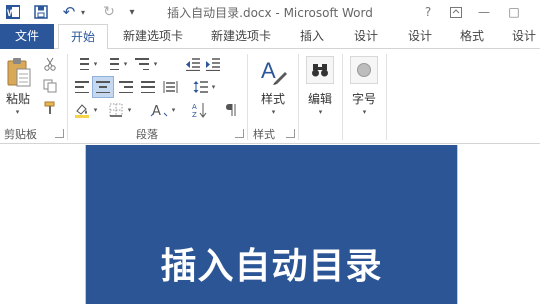  Describe the element at coordinates (320, 70) in the screenshot. I see `binoculars-icon` at that location.